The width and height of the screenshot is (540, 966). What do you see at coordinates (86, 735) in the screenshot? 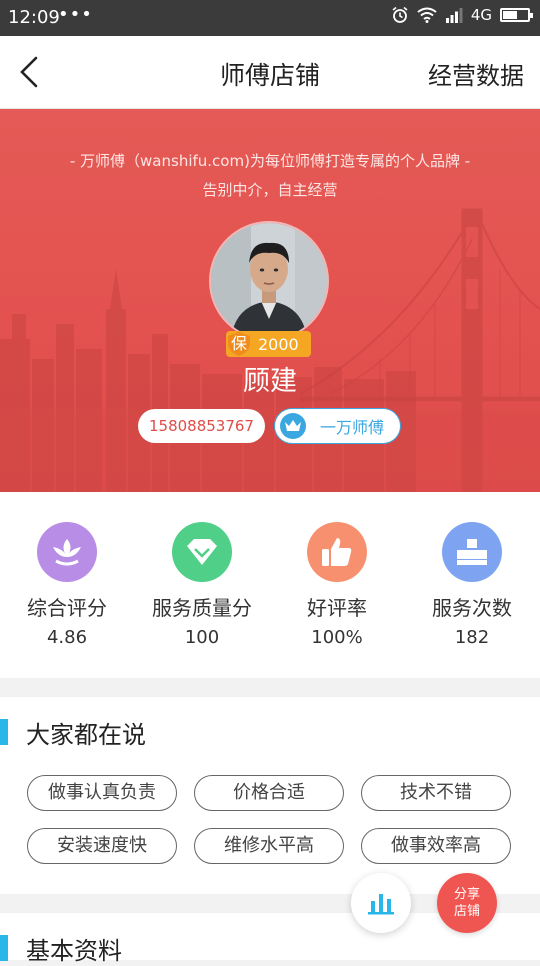
I see `reviews-title: 大家都在说` at bounding box center [86, 735].